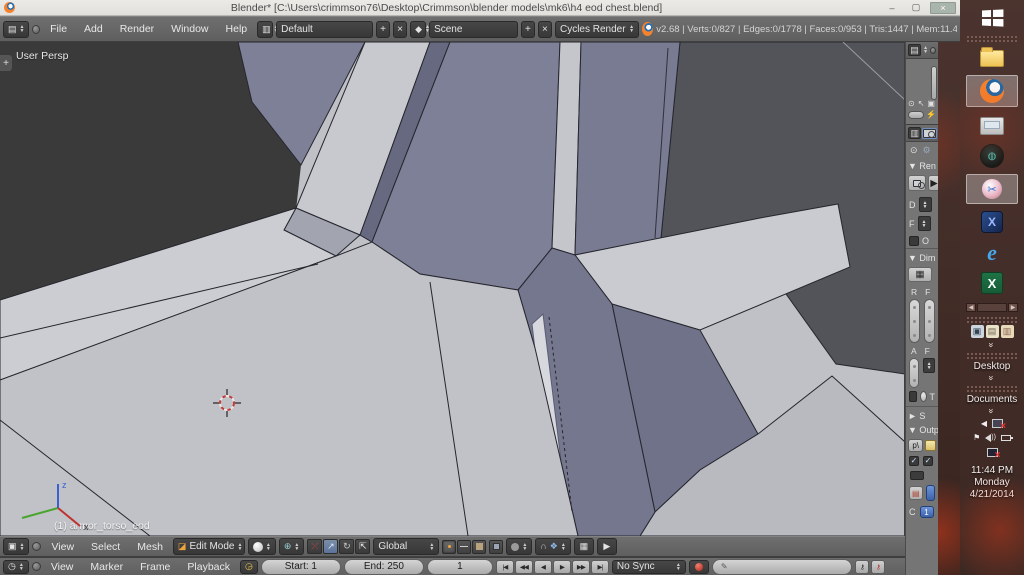 The image size is (1024, 575). I want to click on menu-select: Select, so click(105, 547).